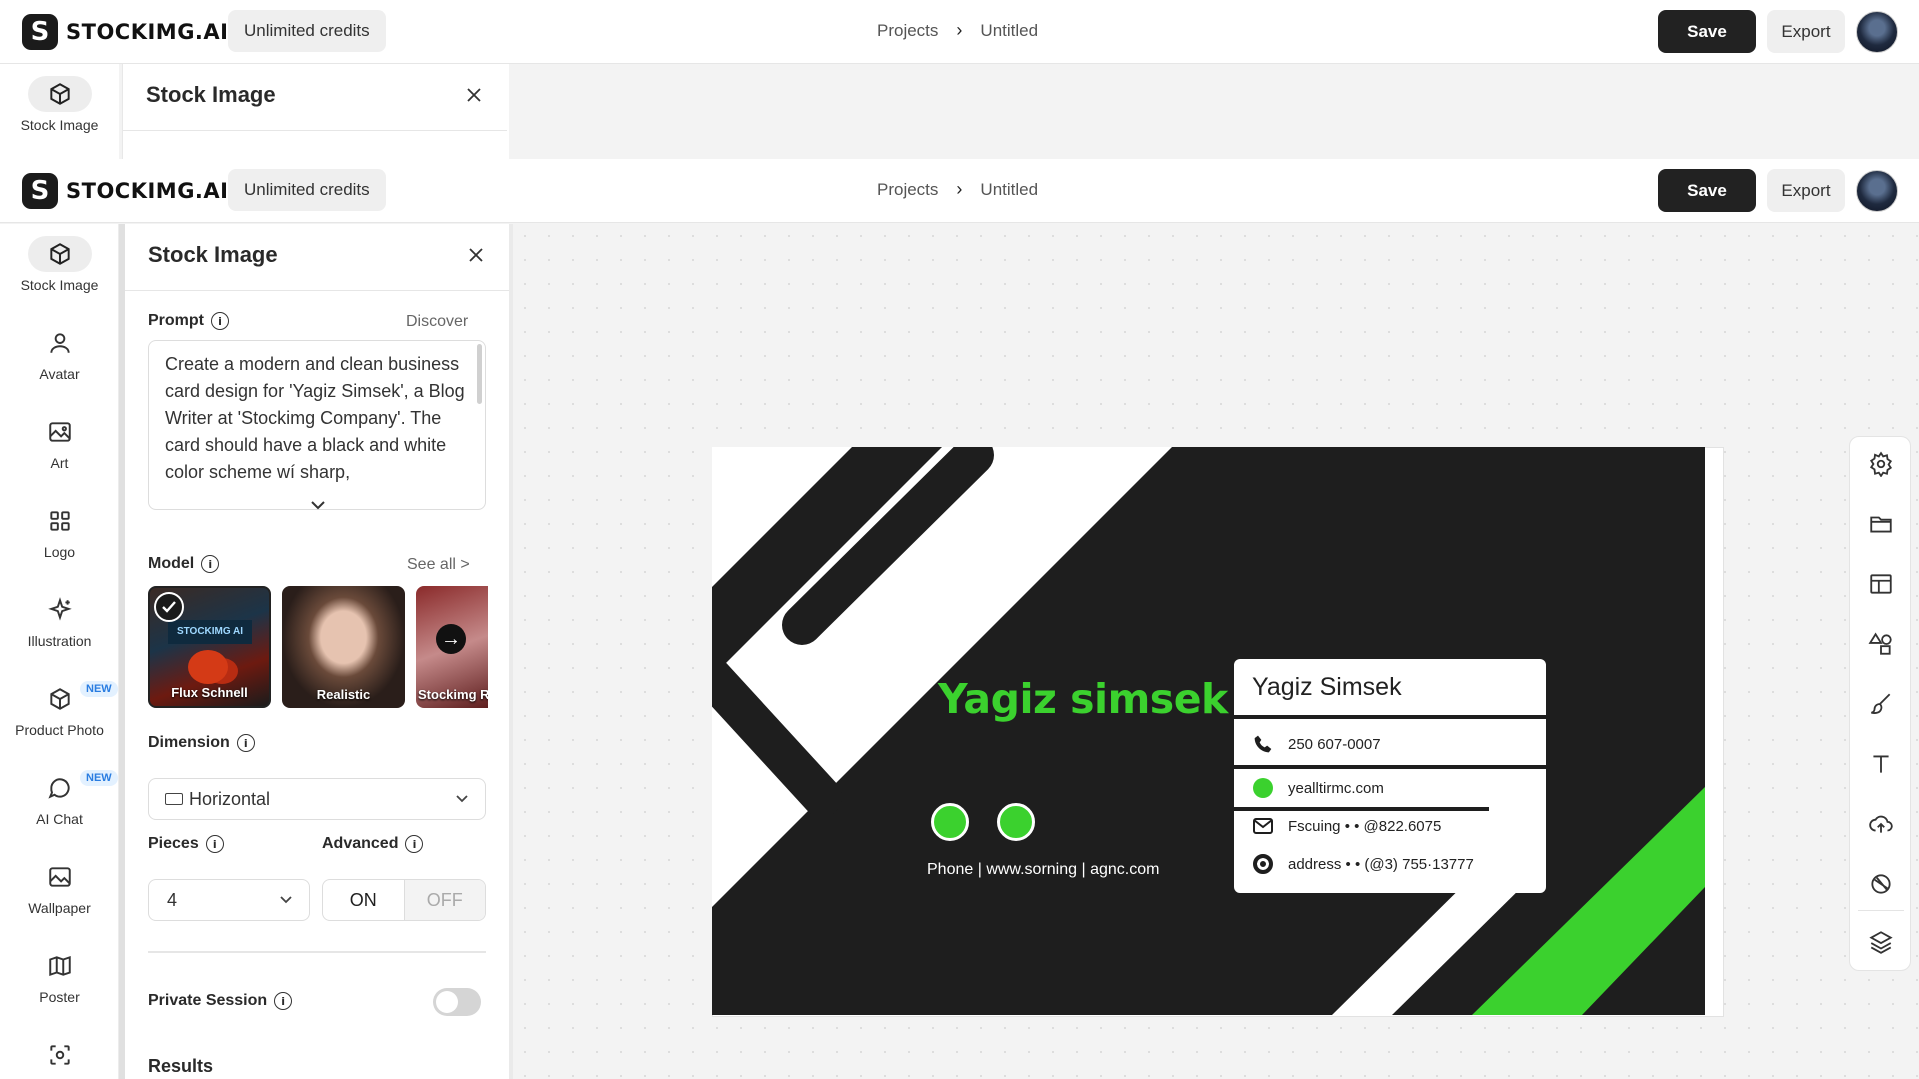 This screenshot has height=1079, width=1919. Describe the element at coordinates (317, 799) in the screenshot. I see `dimension-select: Horizontal` at that location.